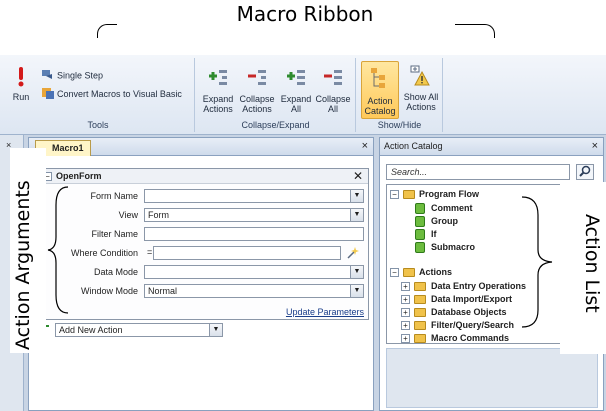 The image size is (606, 411). What do you see at coordinates (23, 265) in the screenshot?
I see `action-arguments-callout: Action Arguments` at bounding box center [23, 265].